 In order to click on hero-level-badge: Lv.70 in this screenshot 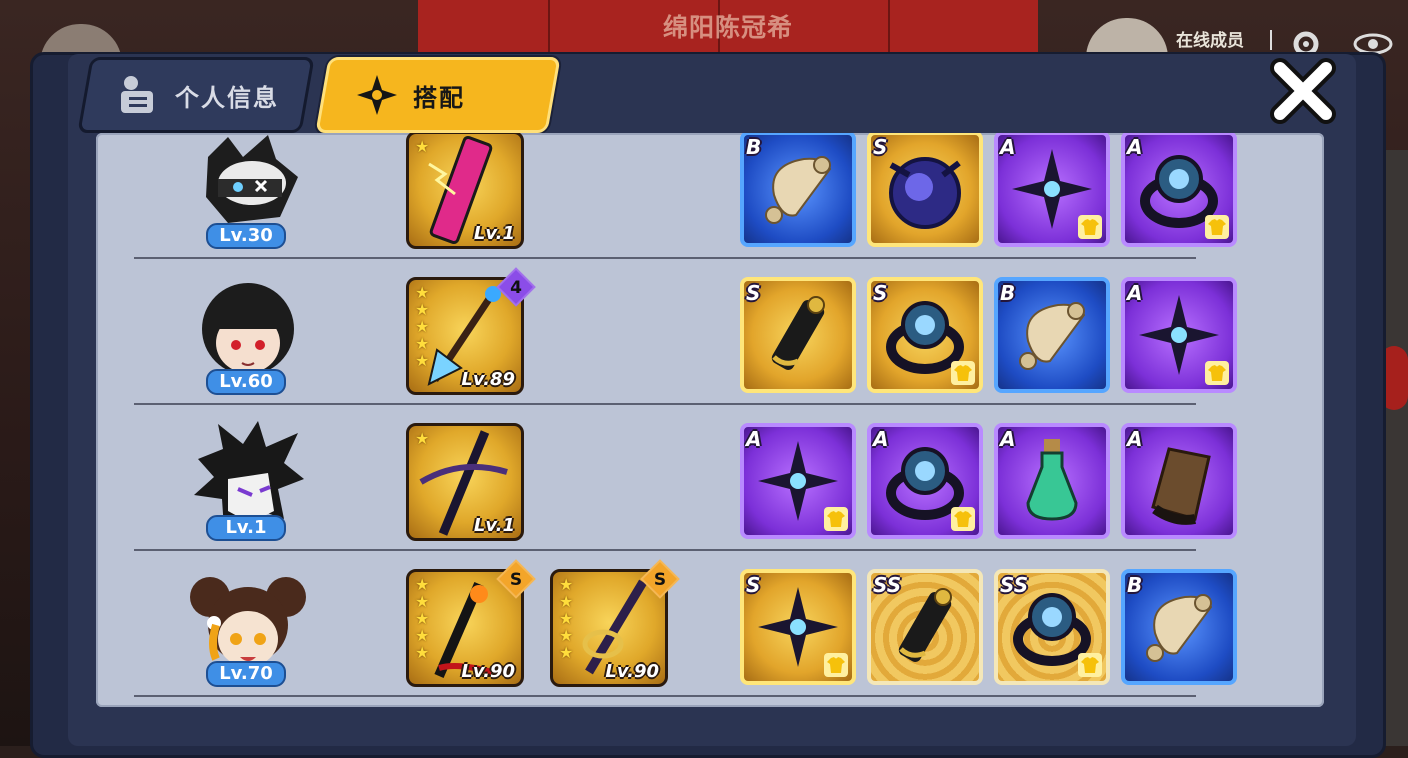, I will do `click(246, 674)`.